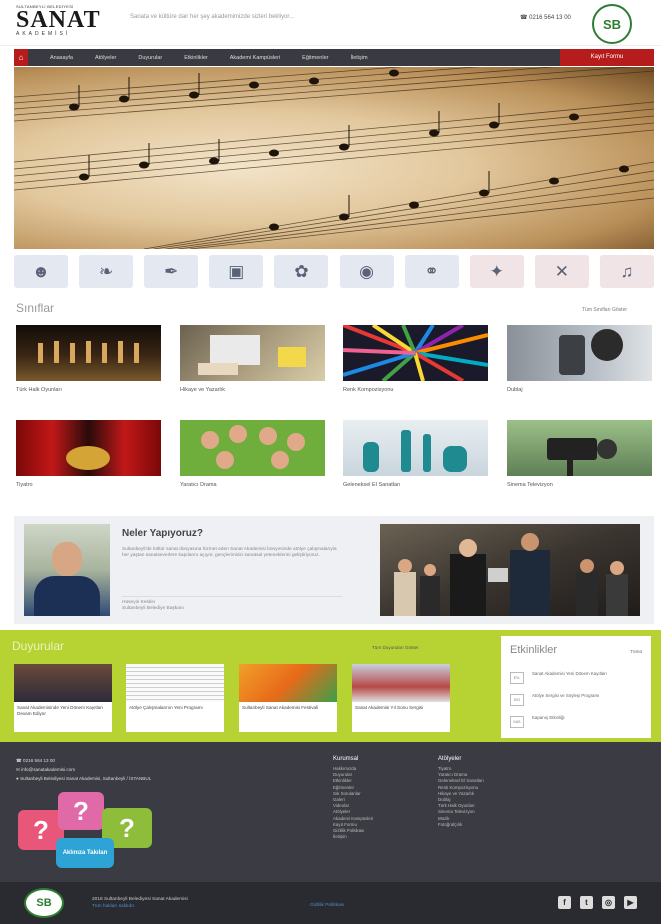 The width and height of the screenshot is (661, 924). I want to click on nav-item-instructors: Eğitmenler, so click(315, 58).